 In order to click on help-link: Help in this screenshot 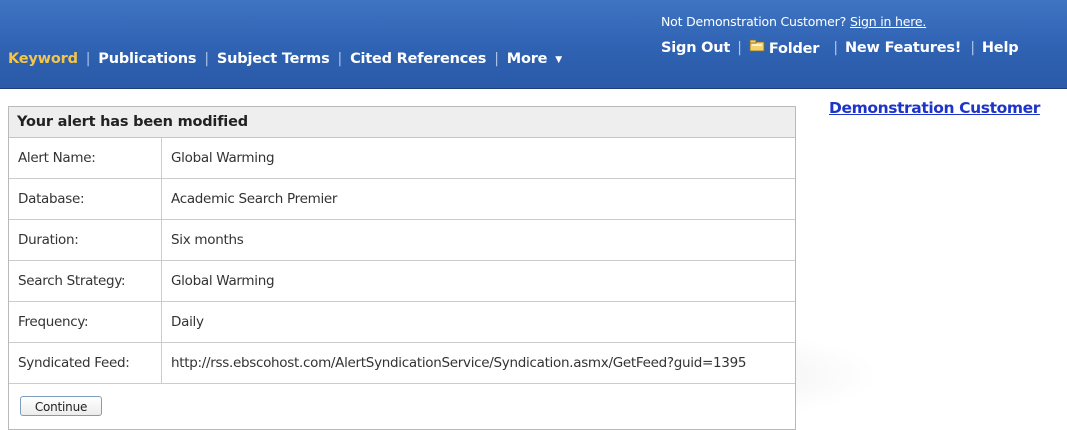, I will do `click(1000, 48)`.